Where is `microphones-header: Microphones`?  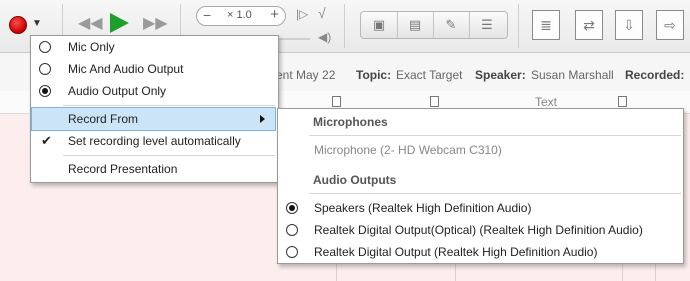
microphones-header: Microphones is located at coordinates (350, 122).